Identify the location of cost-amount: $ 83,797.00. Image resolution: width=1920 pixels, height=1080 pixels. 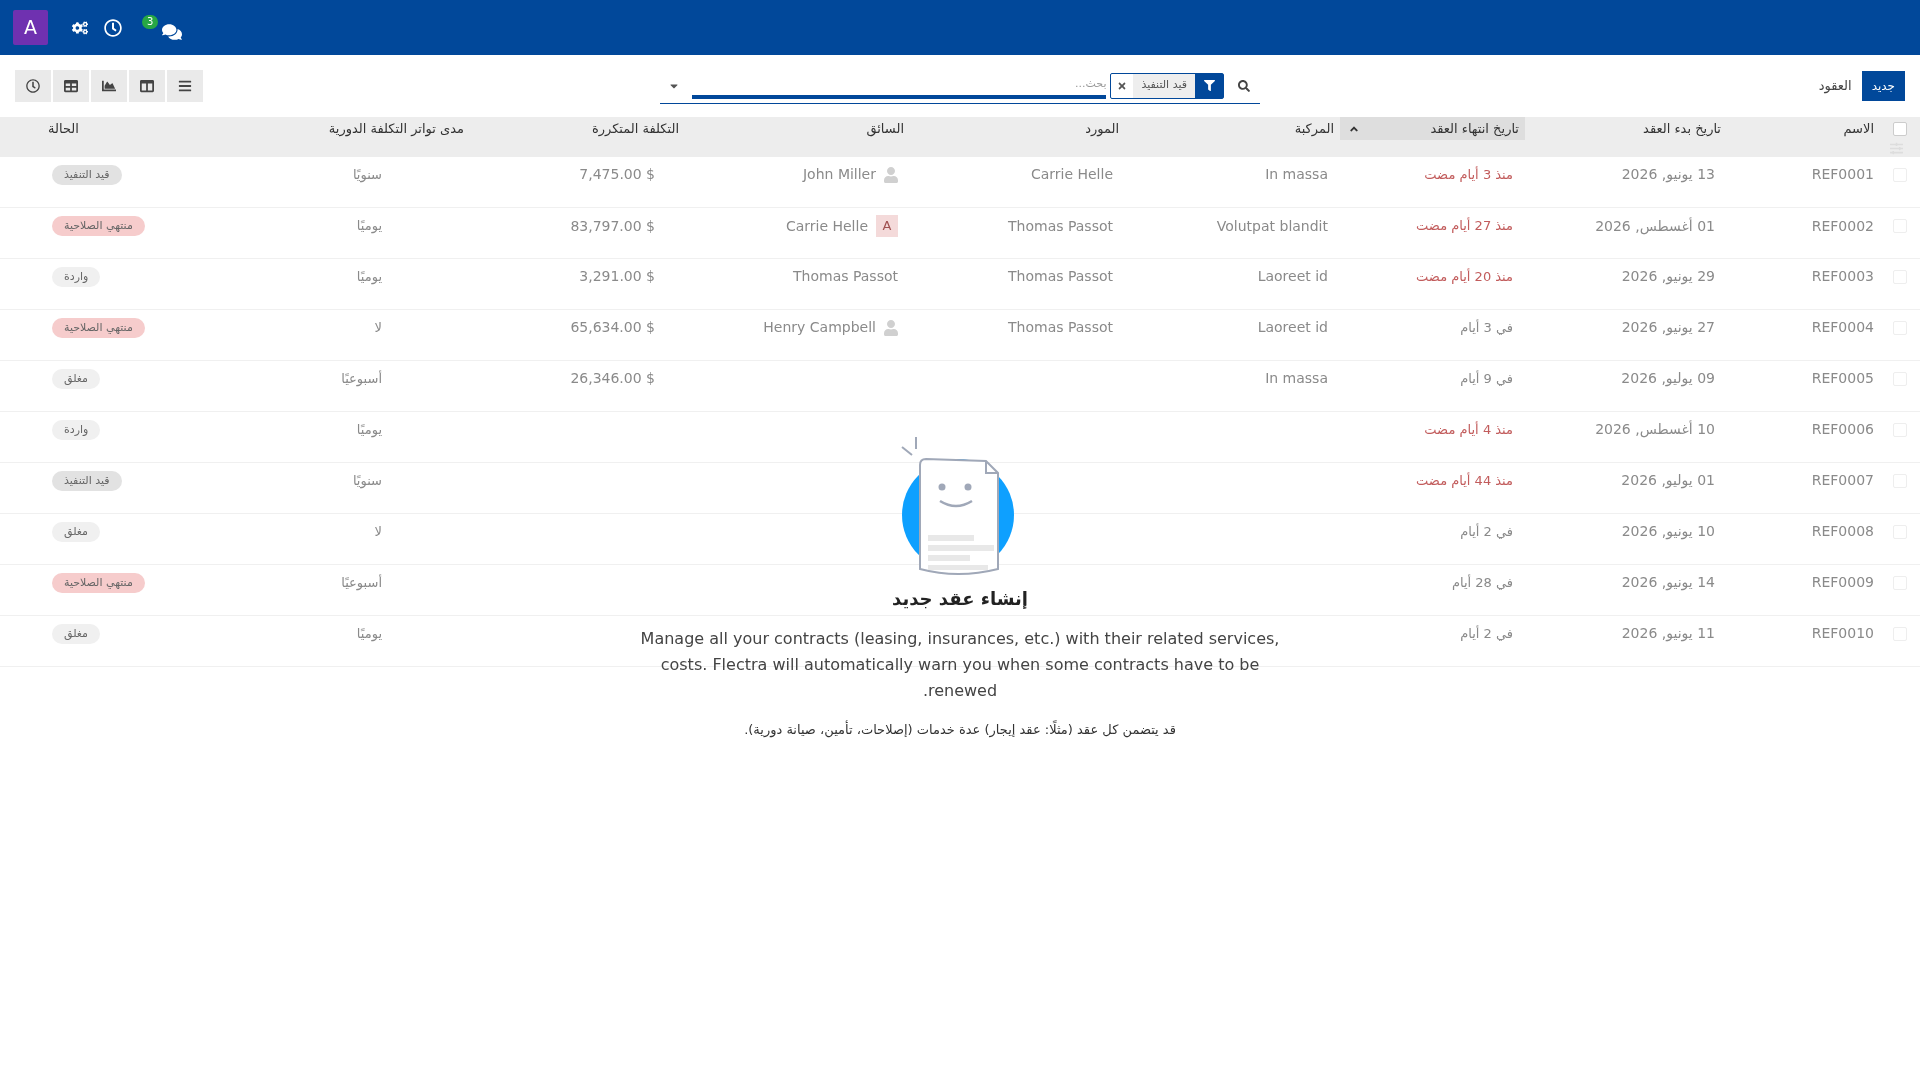
(612, 226).